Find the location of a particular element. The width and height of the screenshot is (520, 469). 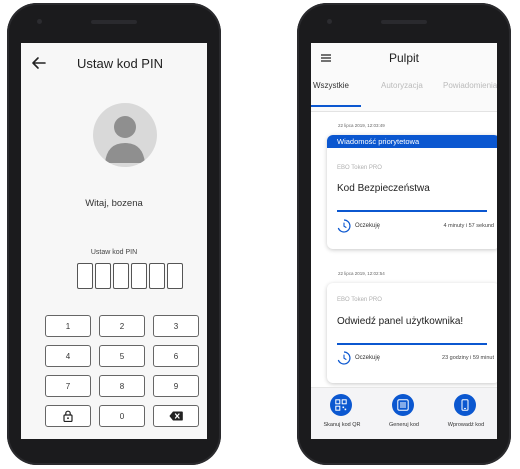

nav-generate-code: Generuj kod is located at coordinates (404, 413).